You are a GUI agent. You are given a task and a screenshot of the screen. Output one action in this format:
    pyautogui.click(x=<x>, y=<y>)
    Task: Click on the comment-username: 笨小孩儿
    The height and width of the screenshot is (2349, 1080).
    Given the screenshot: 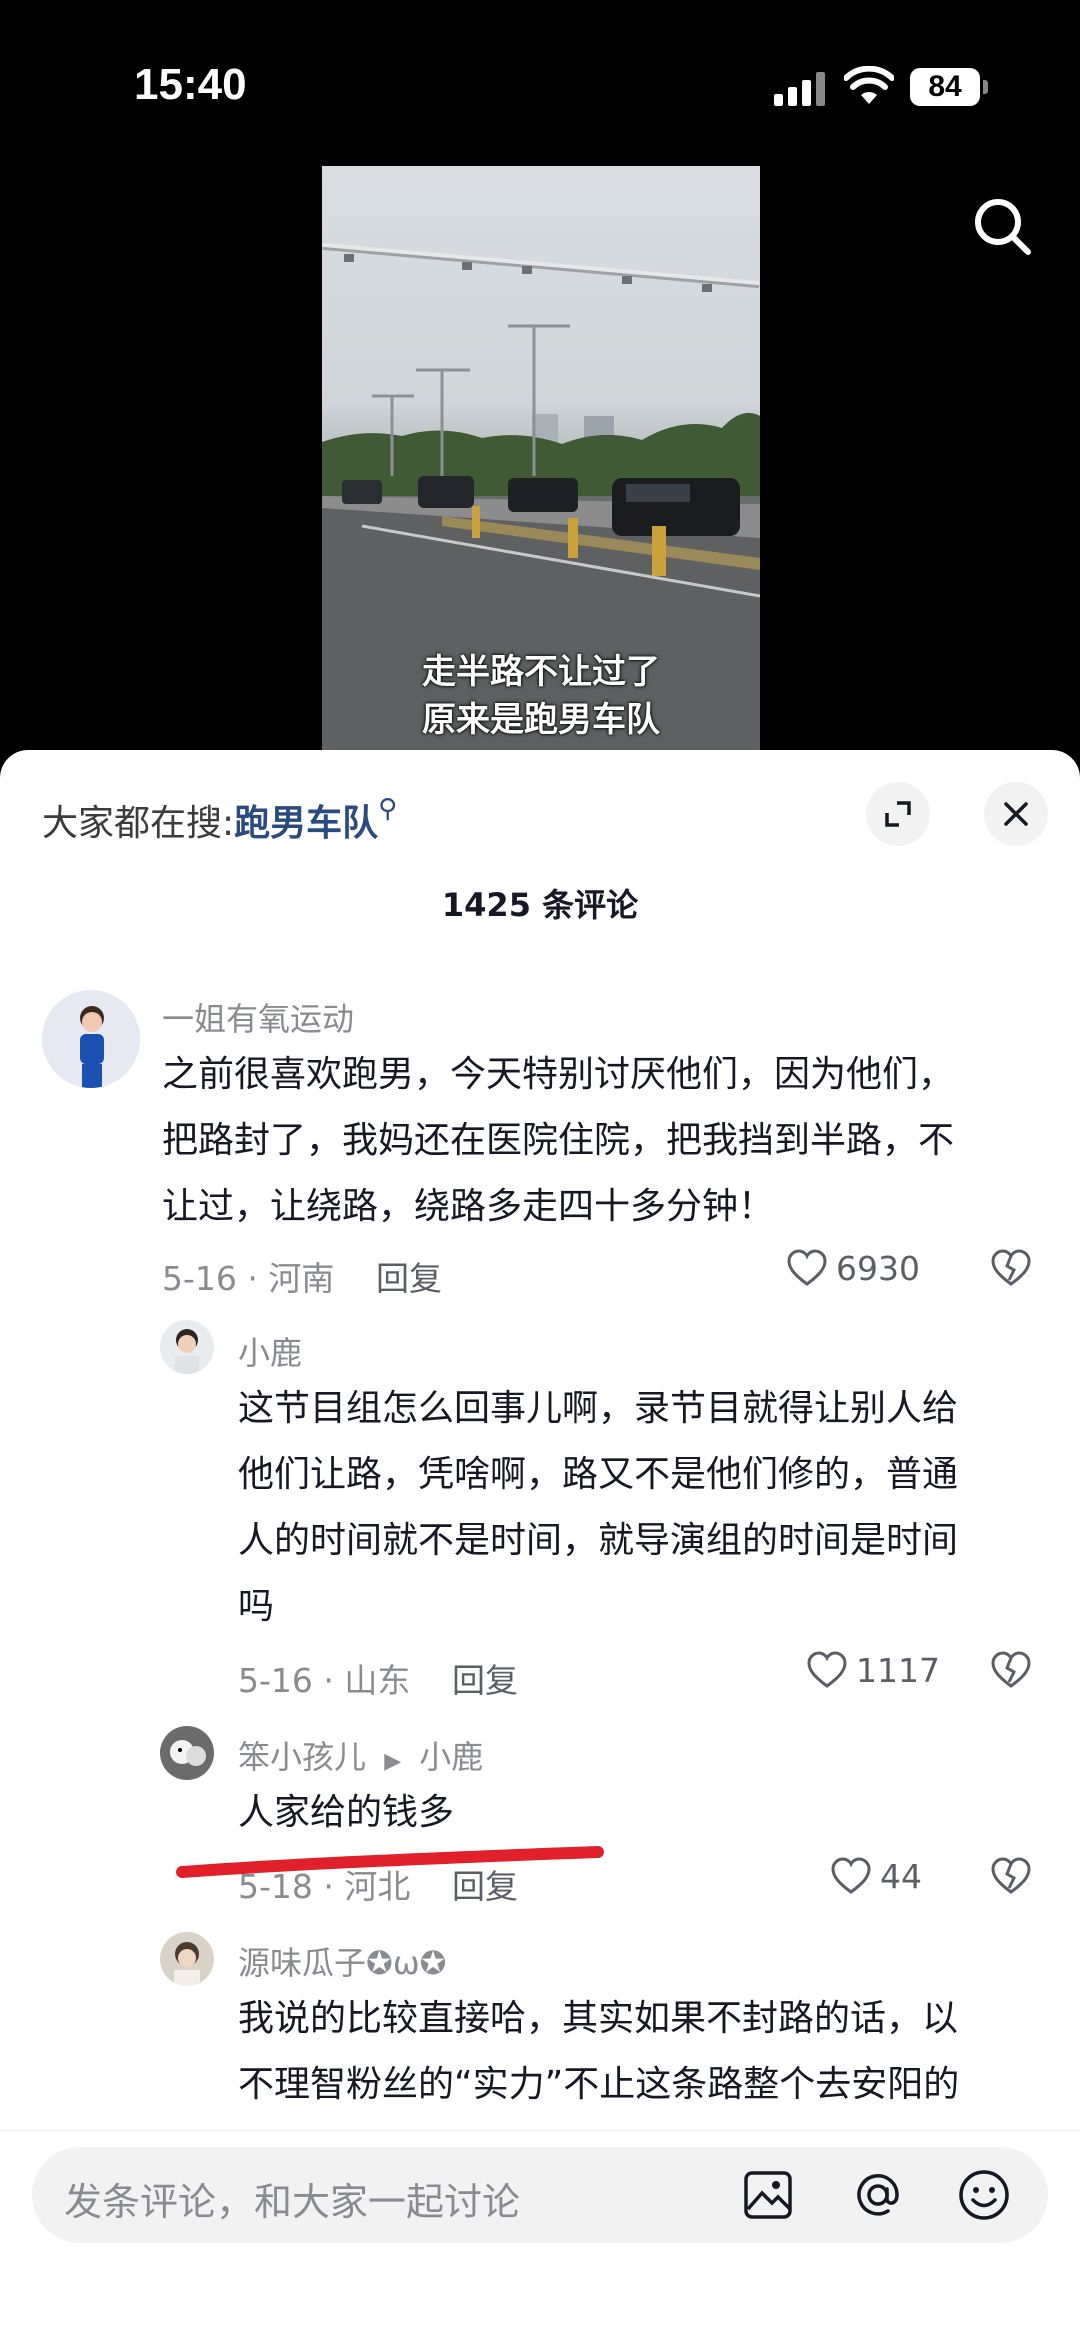 What is the action you would take?
    pyautogui.click(x=302, y=1757)
    